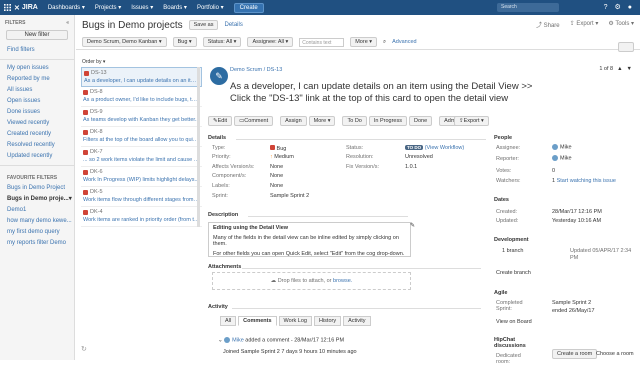 The width and height of the screenshot is (640, 365). Describe the element at coordinates (210, 7) in the screenshot. I see `nav-portfolio: Portfolio ▾` at that location.